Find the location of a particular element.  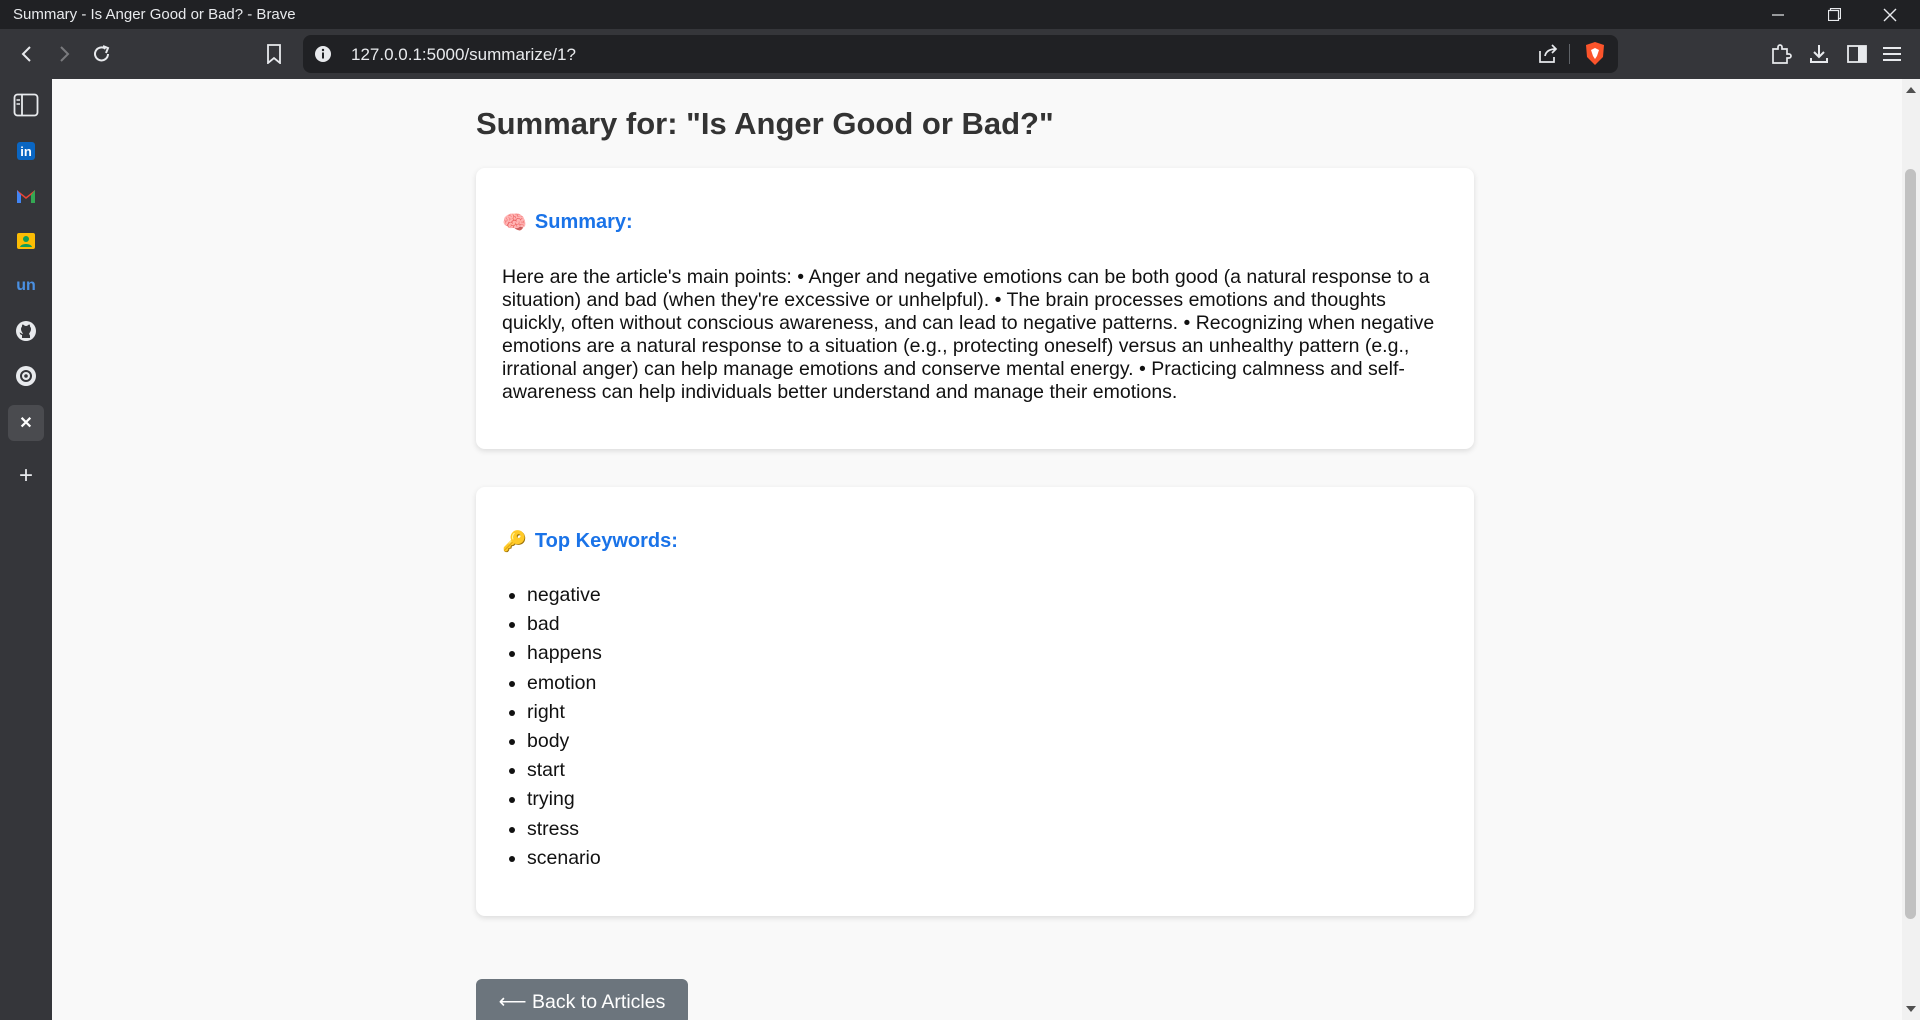

reload-button is located at coordinates (102, 54).